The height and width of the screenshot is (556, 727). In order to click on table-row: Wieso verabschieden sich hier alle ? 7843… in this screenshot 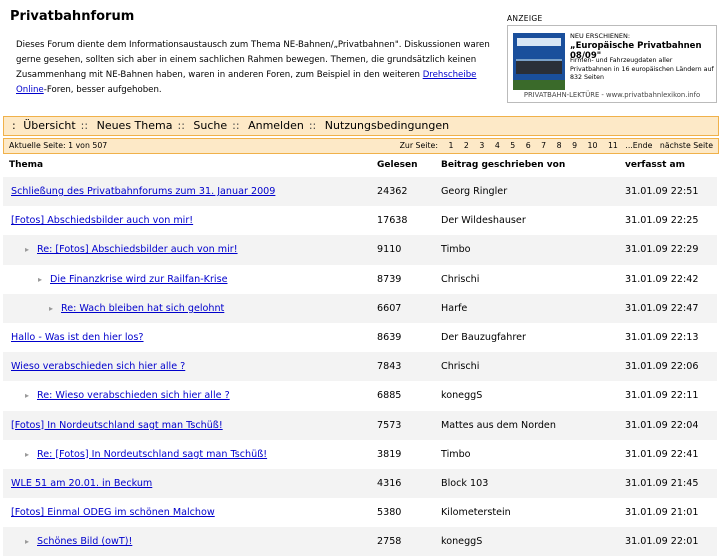, I will do `click(360, 367)`.